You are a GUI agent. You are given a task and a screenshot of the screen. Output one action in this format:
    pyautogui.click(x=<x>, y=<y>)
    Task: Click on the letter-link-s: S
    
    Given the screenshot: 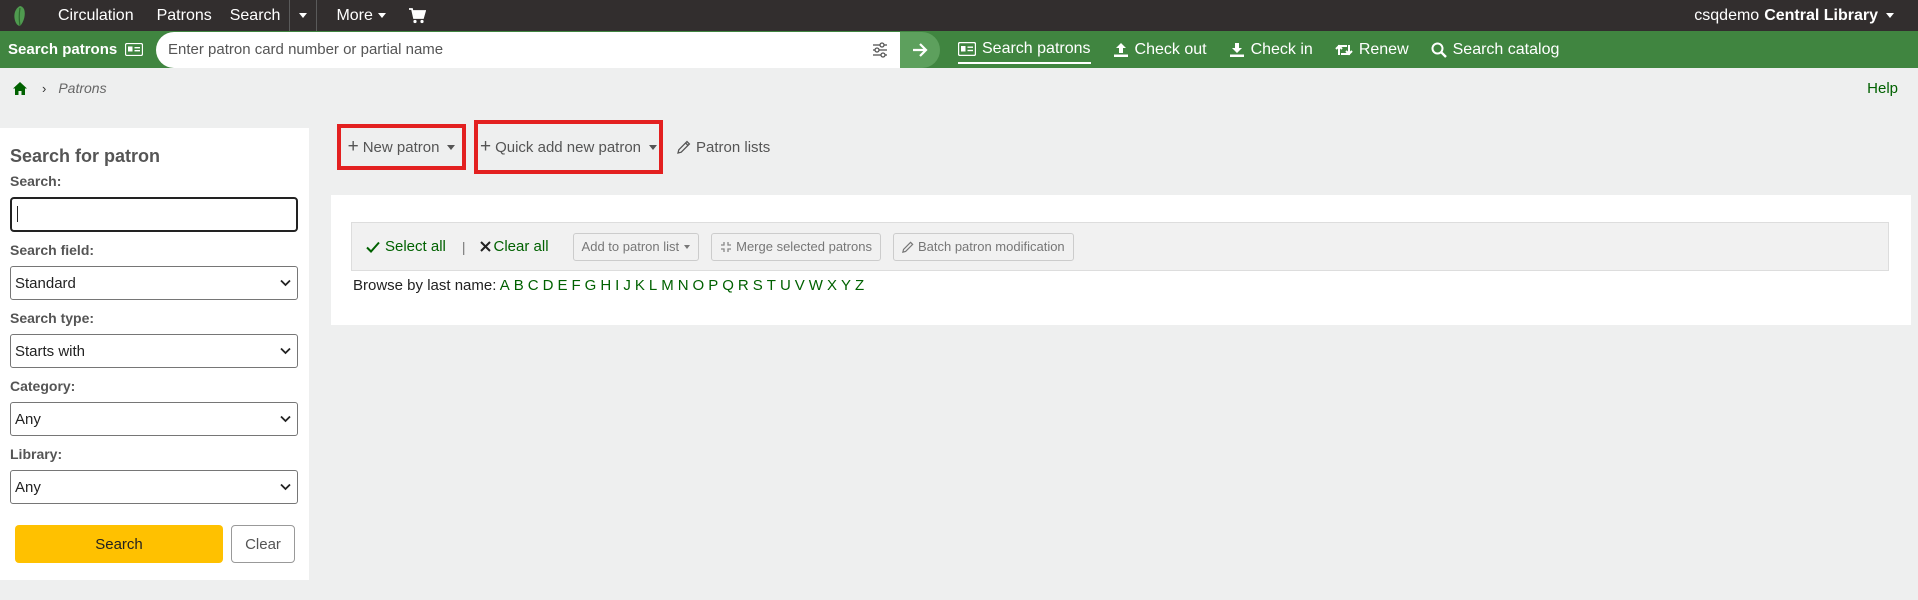 What is the action you would take?
    pyautogui.click(x=758, y=285)
    